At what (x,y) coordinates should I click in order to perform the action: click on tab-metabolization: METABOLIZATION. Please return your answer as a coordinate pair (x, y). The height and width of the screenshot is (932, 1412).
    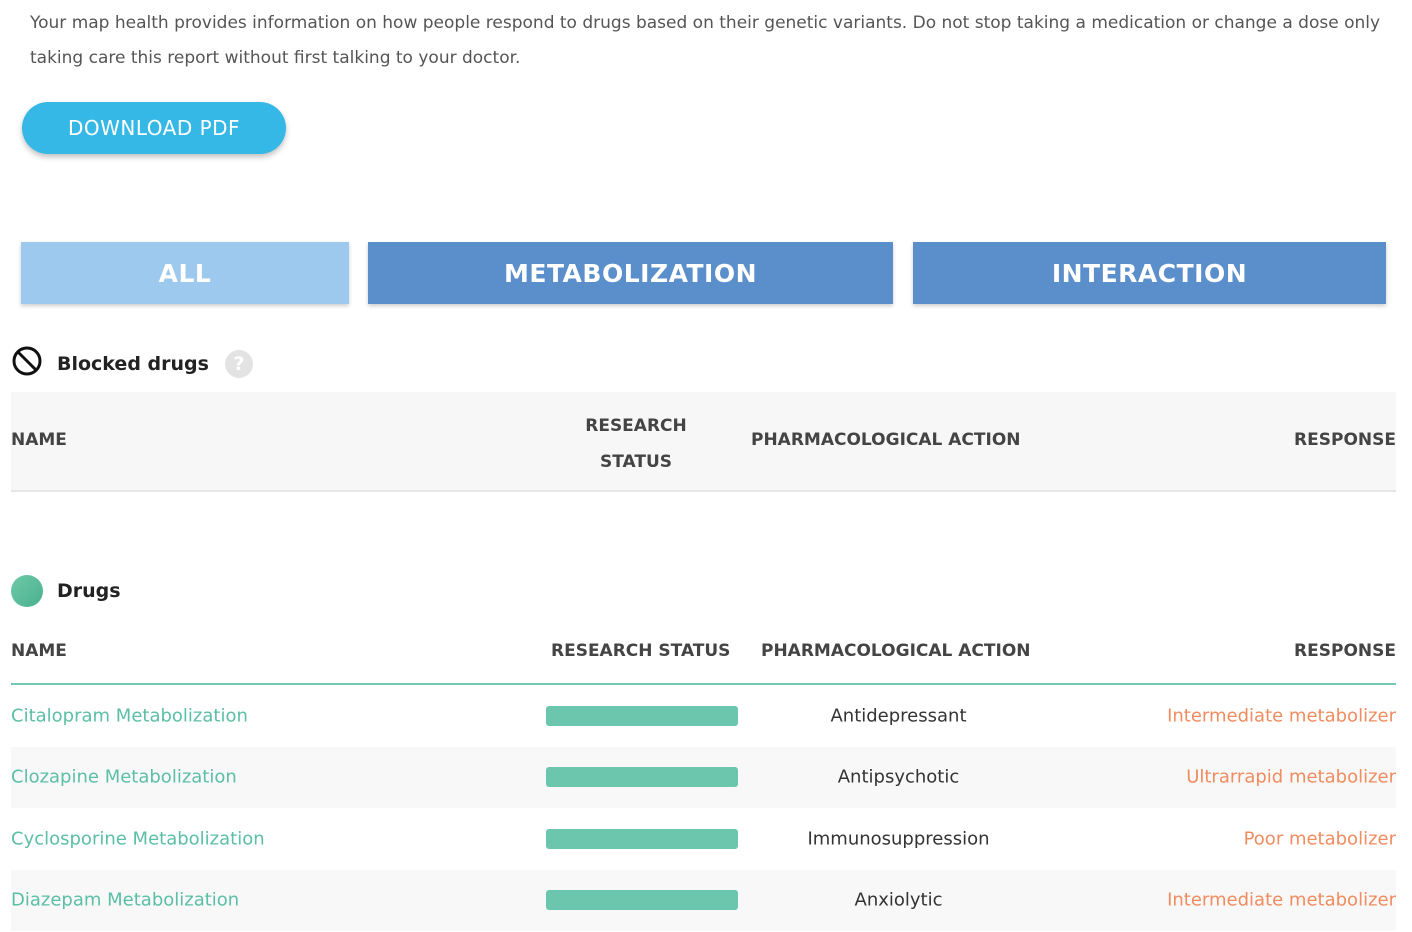
    Looking at the image, I should click on (630, 273).